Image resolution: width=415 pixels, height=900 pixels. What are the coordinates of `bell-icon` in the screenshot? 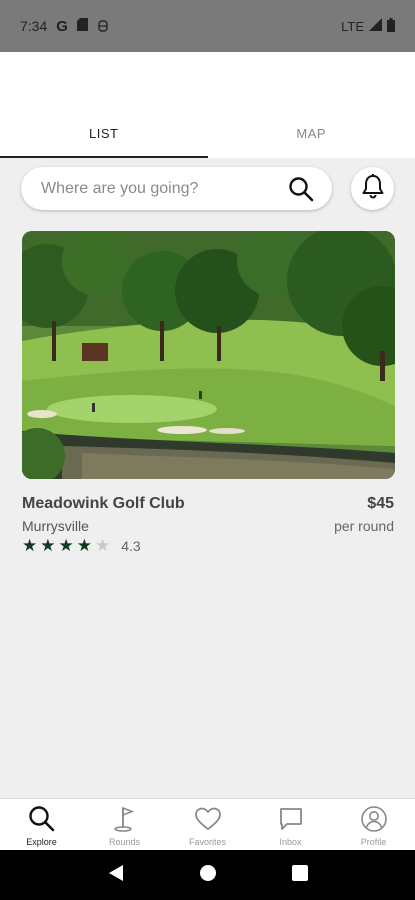 It's located at (373, 188).